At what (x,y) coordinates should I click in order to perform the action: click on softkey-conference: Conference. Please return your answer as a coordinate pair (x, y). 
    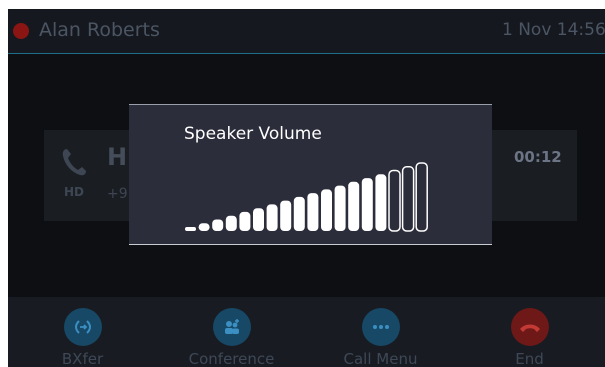
    Looking at the image, I should click on (231, 332).